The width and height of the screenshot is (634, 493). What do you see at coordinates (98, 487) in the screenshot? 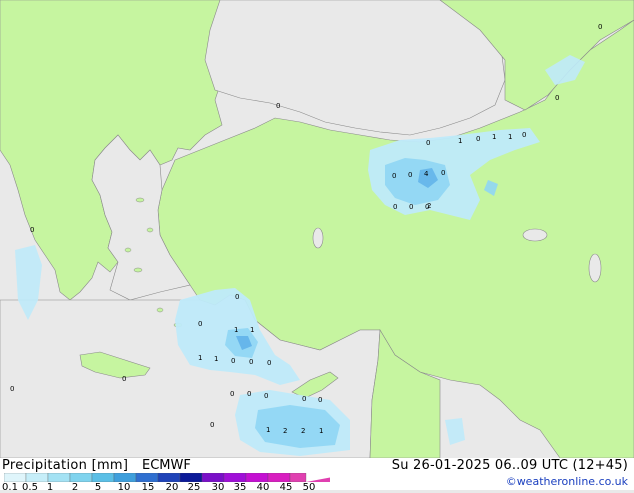
I see `scale-tick-label: 5` at bounding box center [98, 487].